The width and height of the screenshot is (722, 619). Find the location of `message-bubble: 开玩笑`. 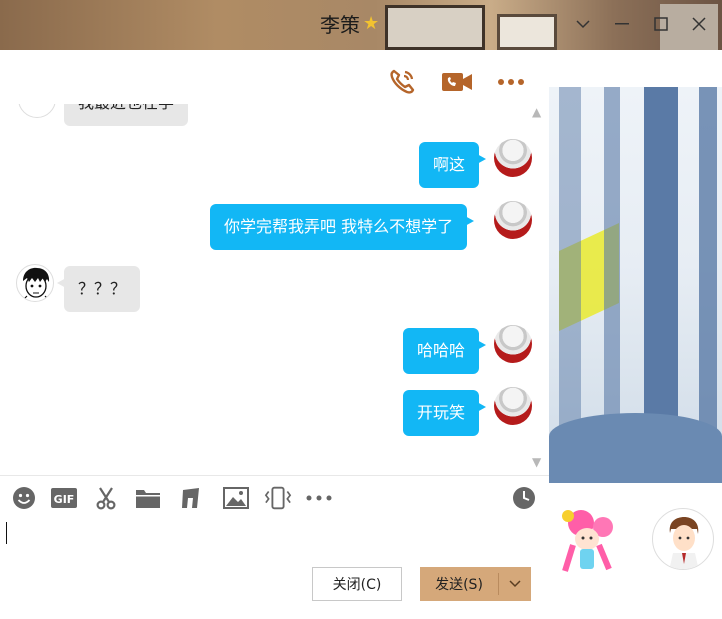

message-bubble: 开玩笑 is located at coordinates (445, 413).